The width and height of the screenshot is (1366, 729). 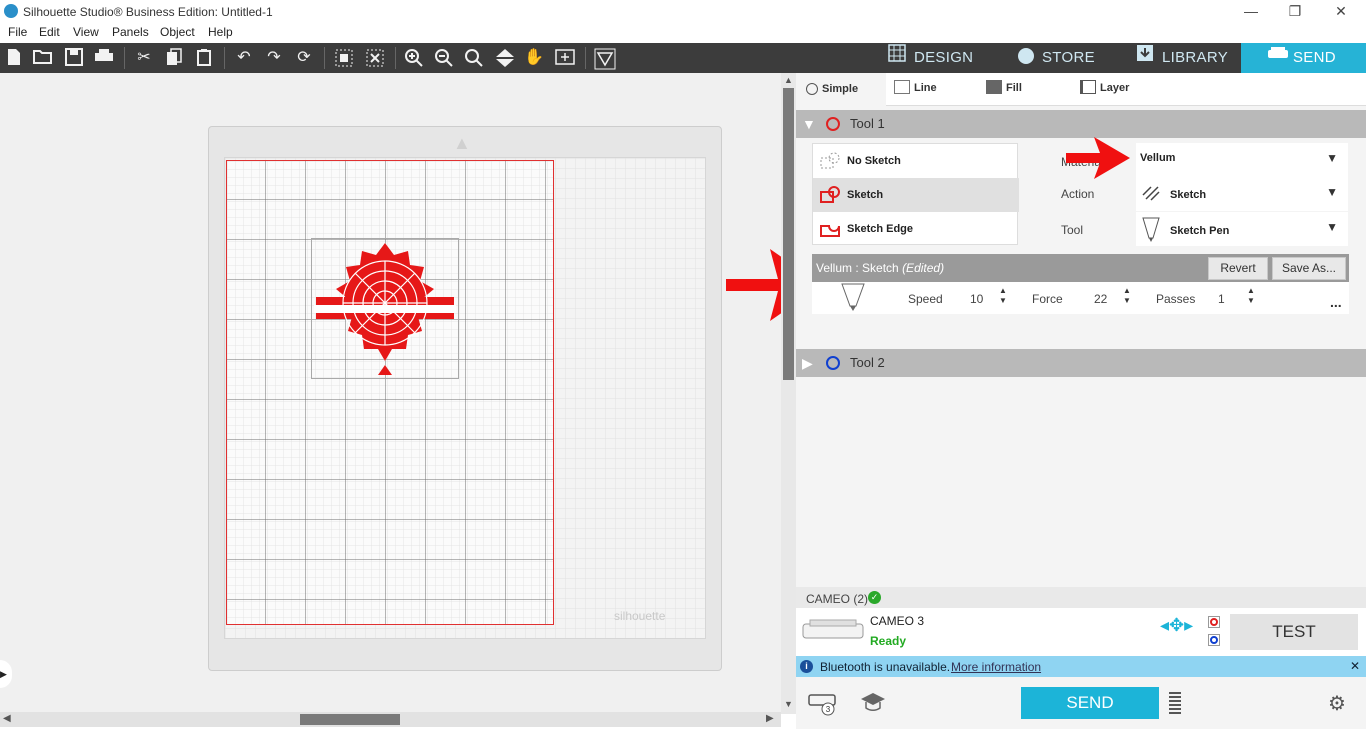 I want to click on mode-fill: Fill, so click(x=1004, y=87).